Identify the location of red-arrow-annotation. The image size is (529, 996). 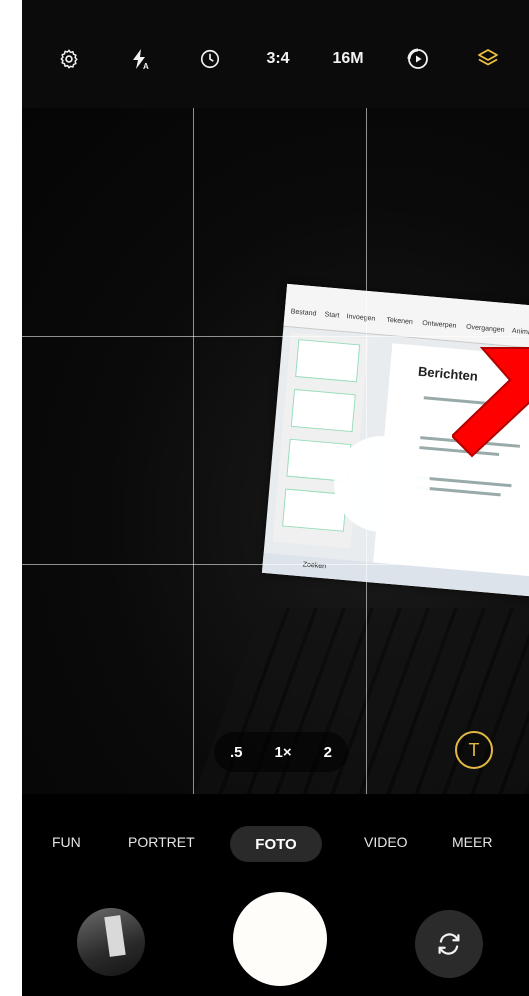
(490, 402).